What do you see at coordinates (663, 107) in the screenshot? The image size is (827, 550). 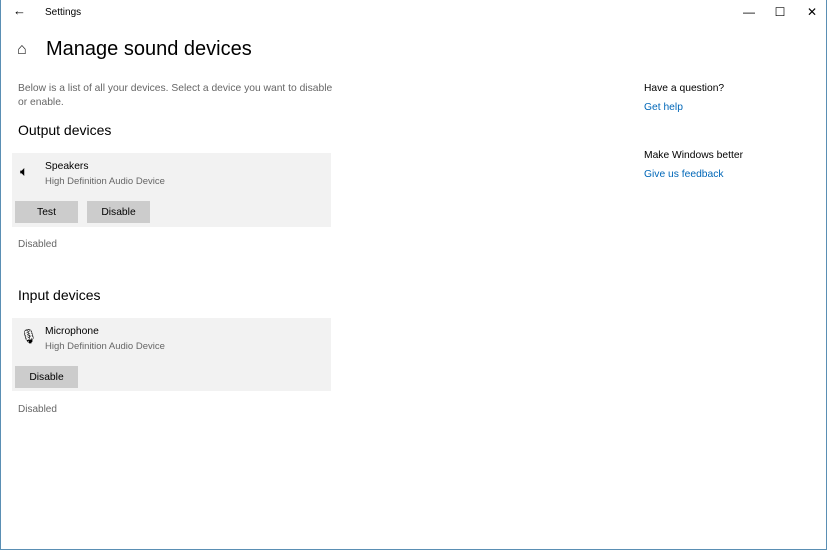 I see `get-help-link: Get help` at bounding box center [663, 107].